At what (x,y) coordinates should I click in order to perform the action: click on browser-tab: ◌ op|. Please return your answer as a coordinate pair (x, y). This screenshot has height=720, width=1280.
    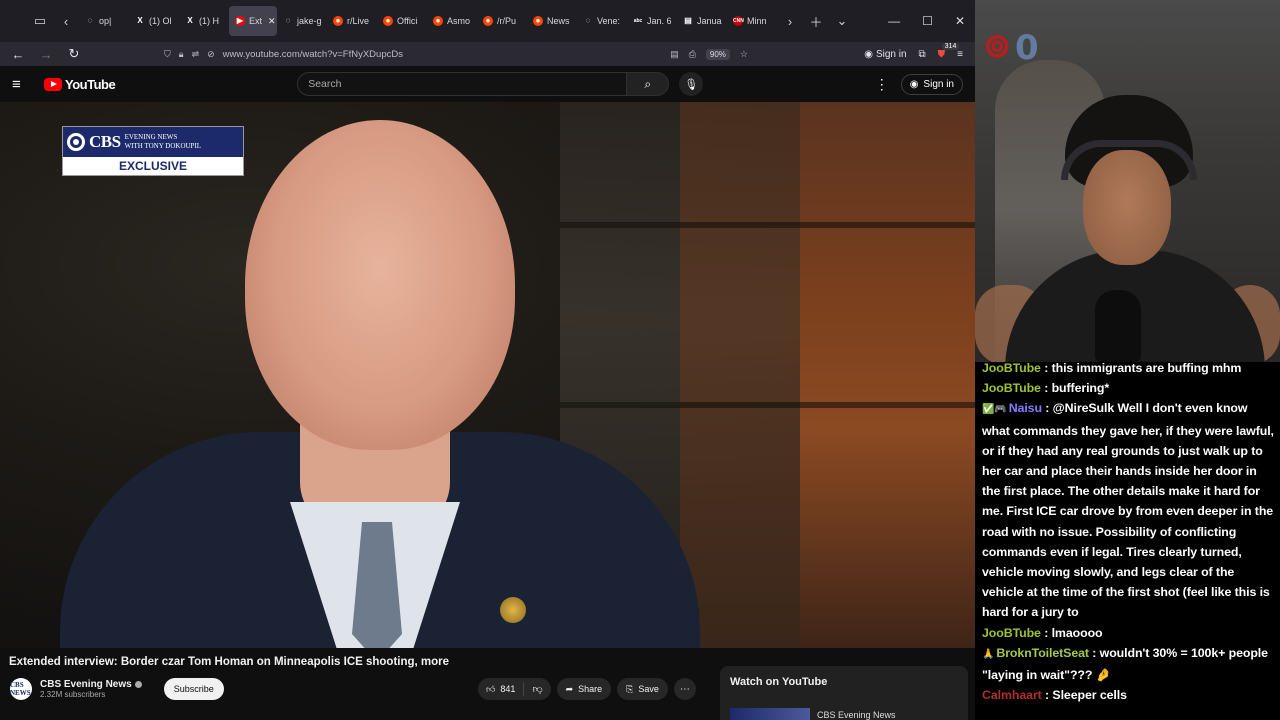
    Looking at the image, I should click on (104, 21).